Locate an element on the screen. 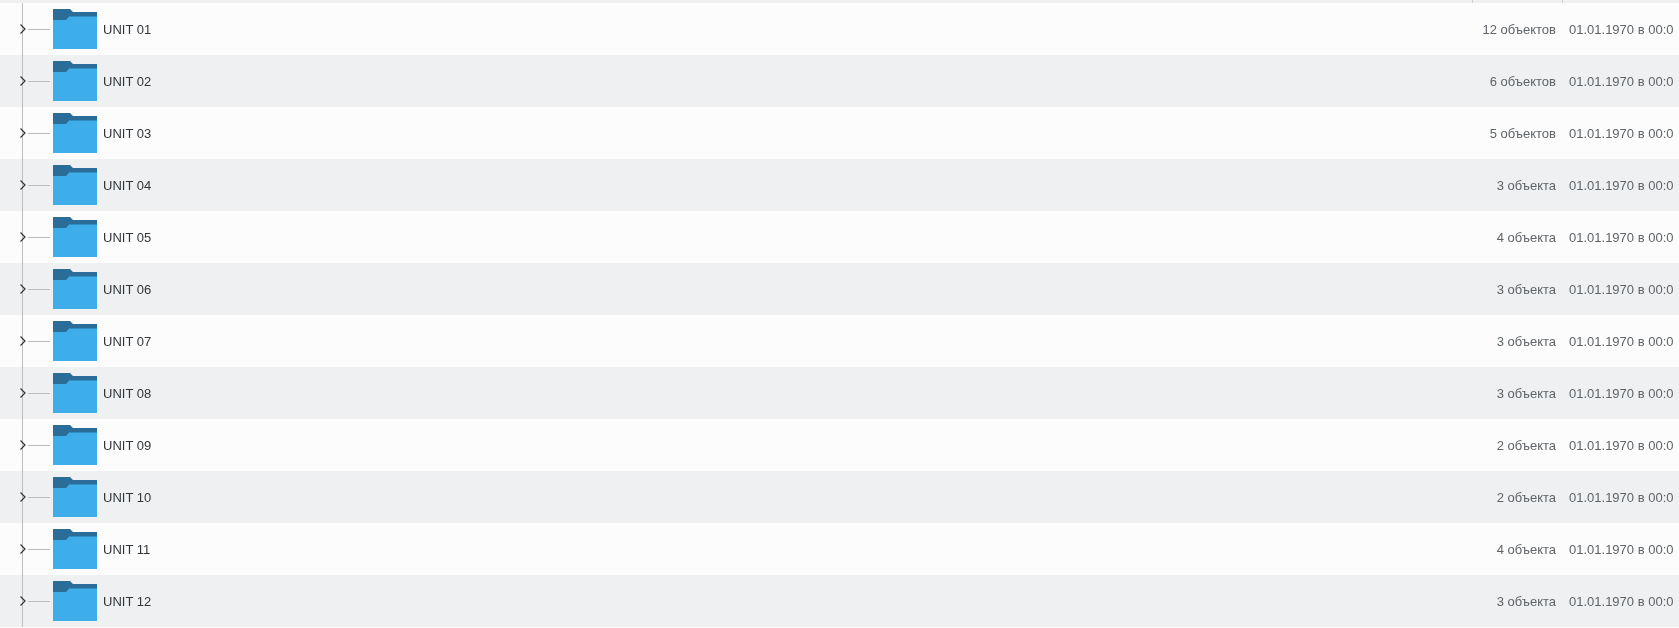 This screenshot has height=628, width=1679. folder-row: UNIT 12 3 объекта 01.01.1970 в 00:0 is located at coordinates (839, 601).